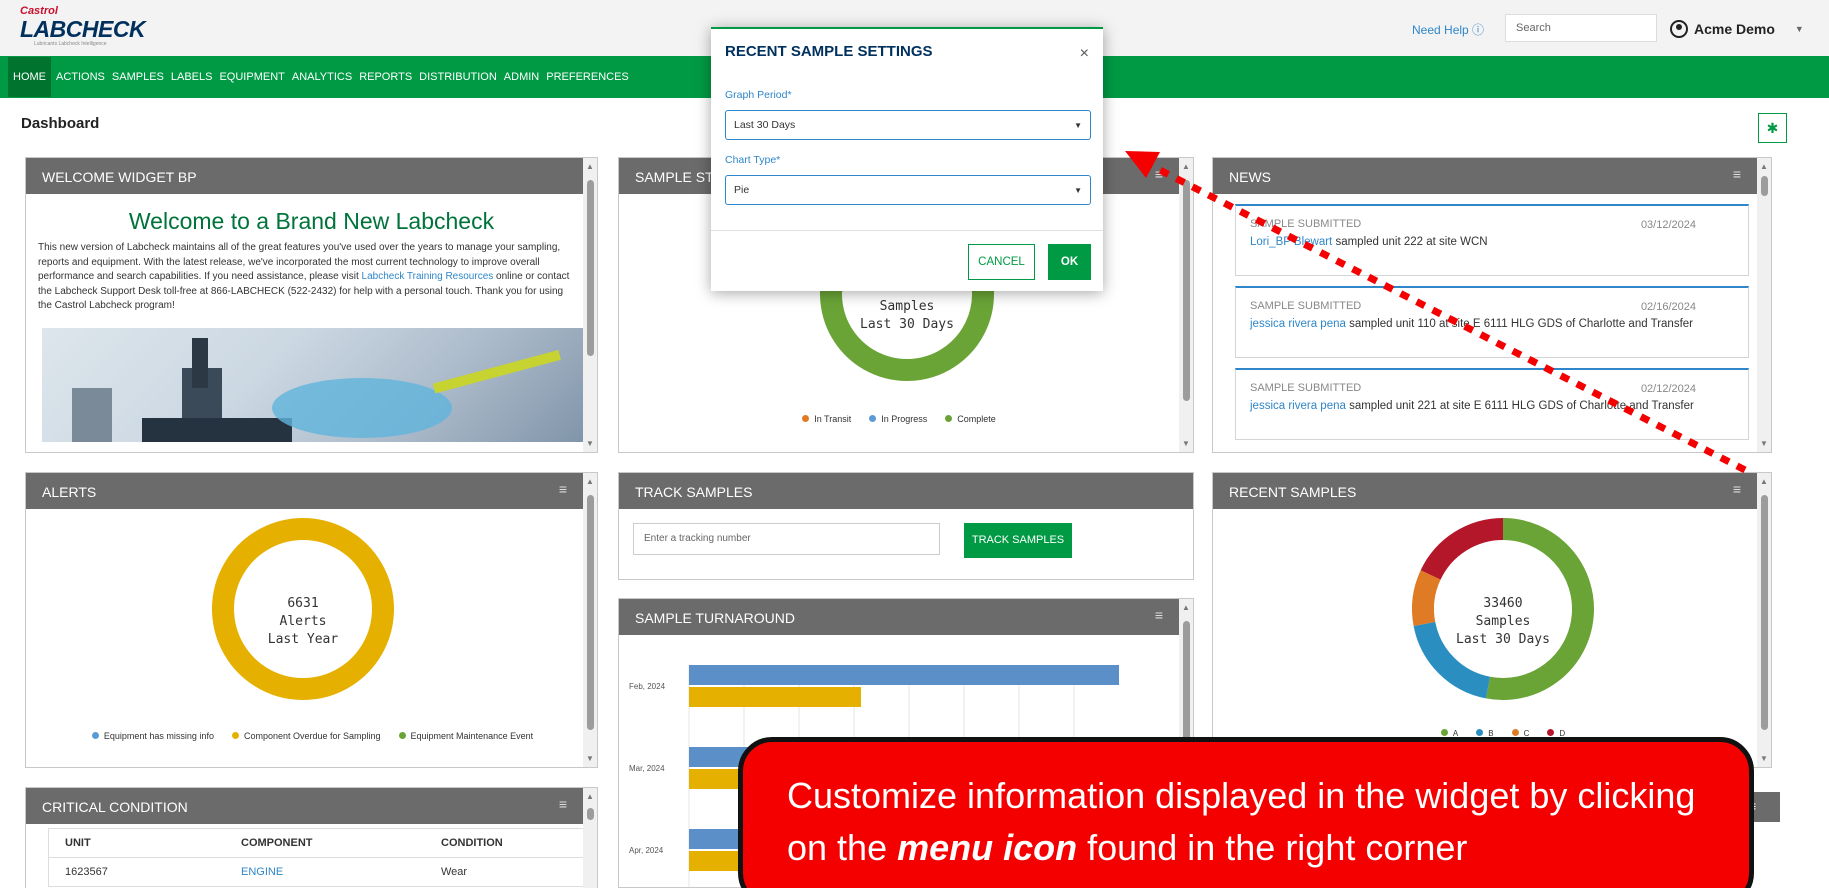  I want to click on user-icon, so click(1679, 29).